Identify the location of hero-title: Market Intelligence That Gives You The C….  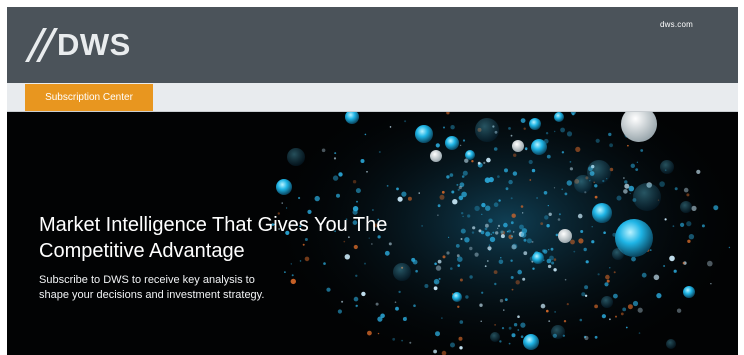
(213, 238).